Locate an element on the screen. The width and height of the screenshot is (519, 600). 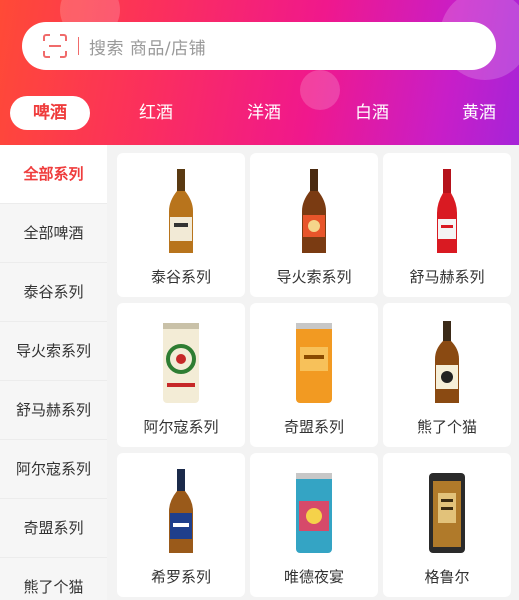
tab-huangjiu: 黄酒 is located at coordinates (479, 113).